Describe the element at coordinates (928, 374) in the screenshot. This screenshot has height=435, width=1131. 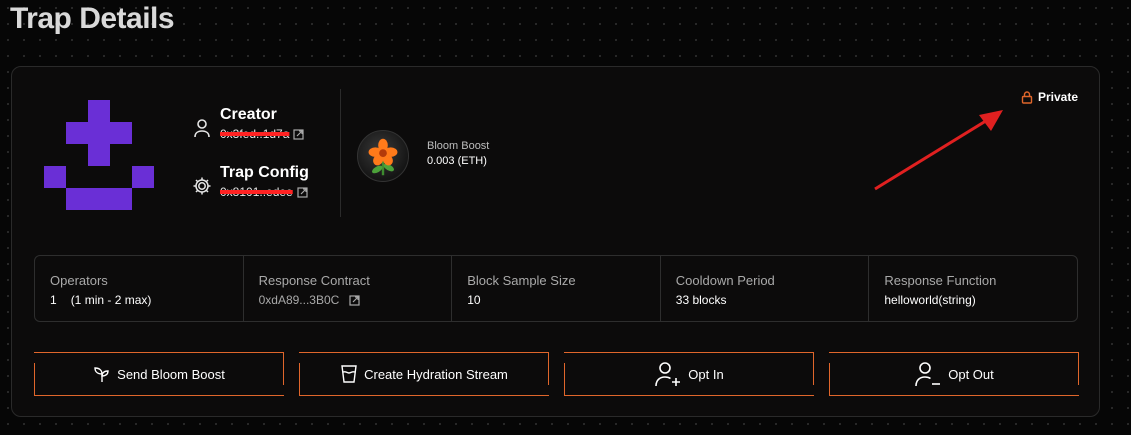
I see `user-minus-icon` at that location.